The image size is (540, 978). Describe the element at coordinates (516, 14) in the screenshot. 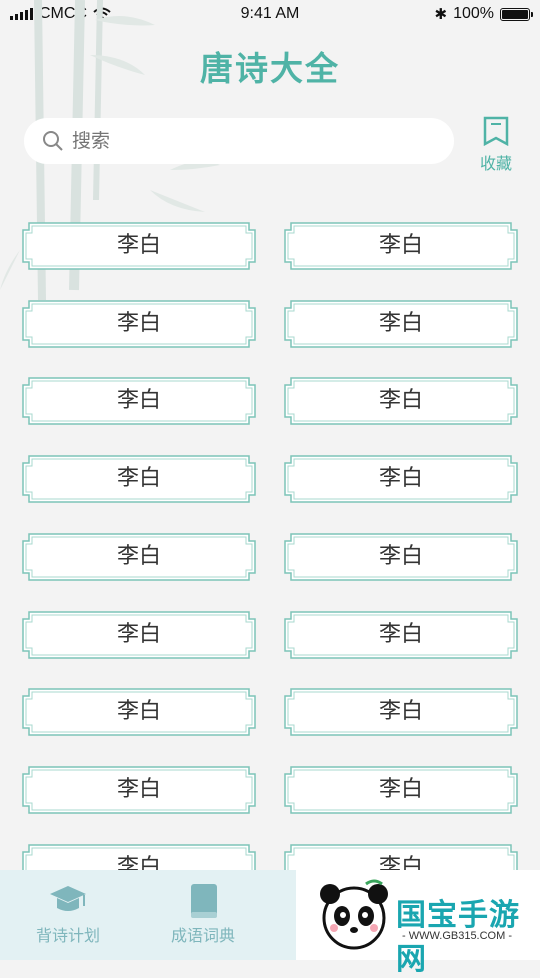

I see `battery-icon` at that location.